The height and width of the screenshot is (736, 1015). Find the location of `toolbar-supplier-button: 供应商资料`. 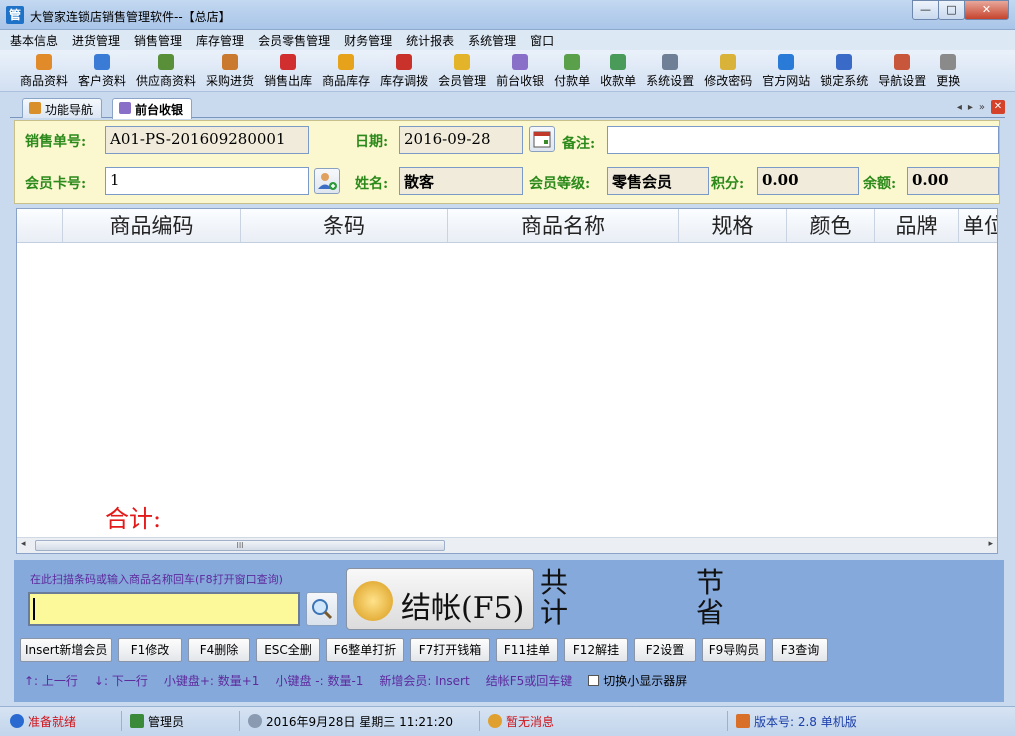

toolbar-supplier-button: 供应商资料 is located at coordinates (166, 70).